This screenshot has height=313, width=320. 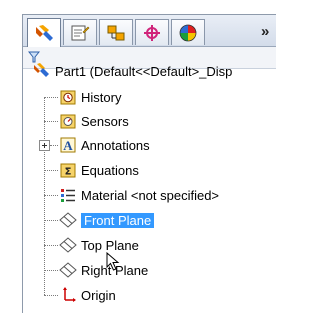 I want to click on tree-item-sensors: Sensors, so click(x=94, y=121).